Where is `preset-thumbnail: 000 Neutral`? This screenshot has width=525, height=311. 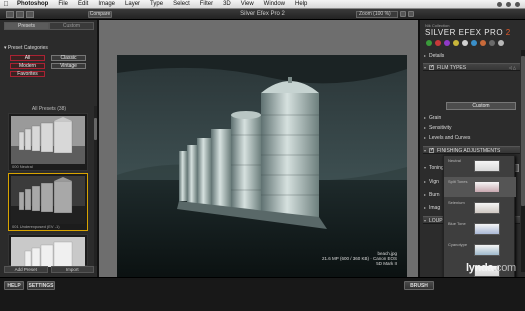
preset-thumbnail: 000 Neutral is located at coordinates (48, 142).